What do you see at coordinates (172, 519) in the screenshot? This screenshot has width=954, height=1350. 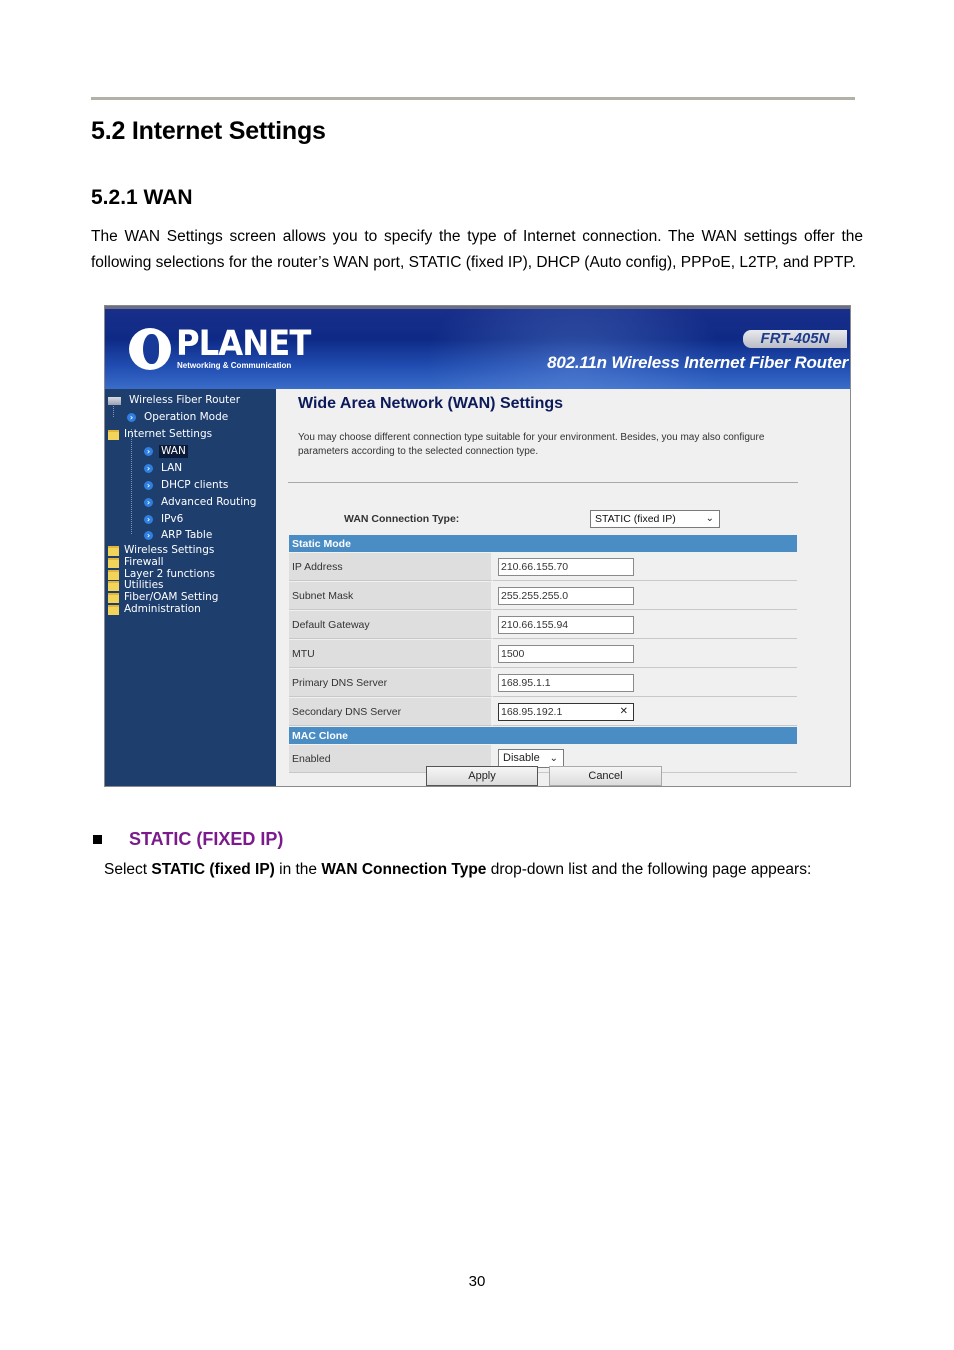 I see `sidebar-item-label: IPv6` at bounding box center [172, 519].